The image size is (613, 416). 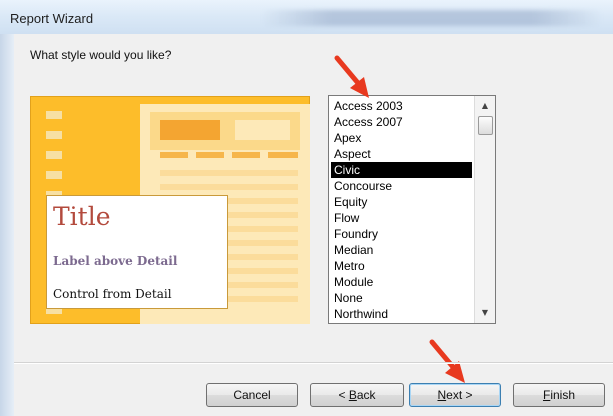 What do you see at coordinates (343, 395) in the screenshot?
I see `back-label-prefix: <` at bounding box center [343, 395].